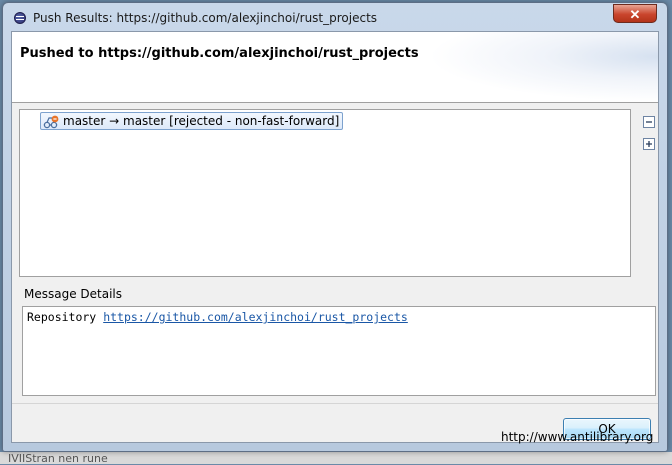  I want to click on expand-all-icon, so click(649, 144).